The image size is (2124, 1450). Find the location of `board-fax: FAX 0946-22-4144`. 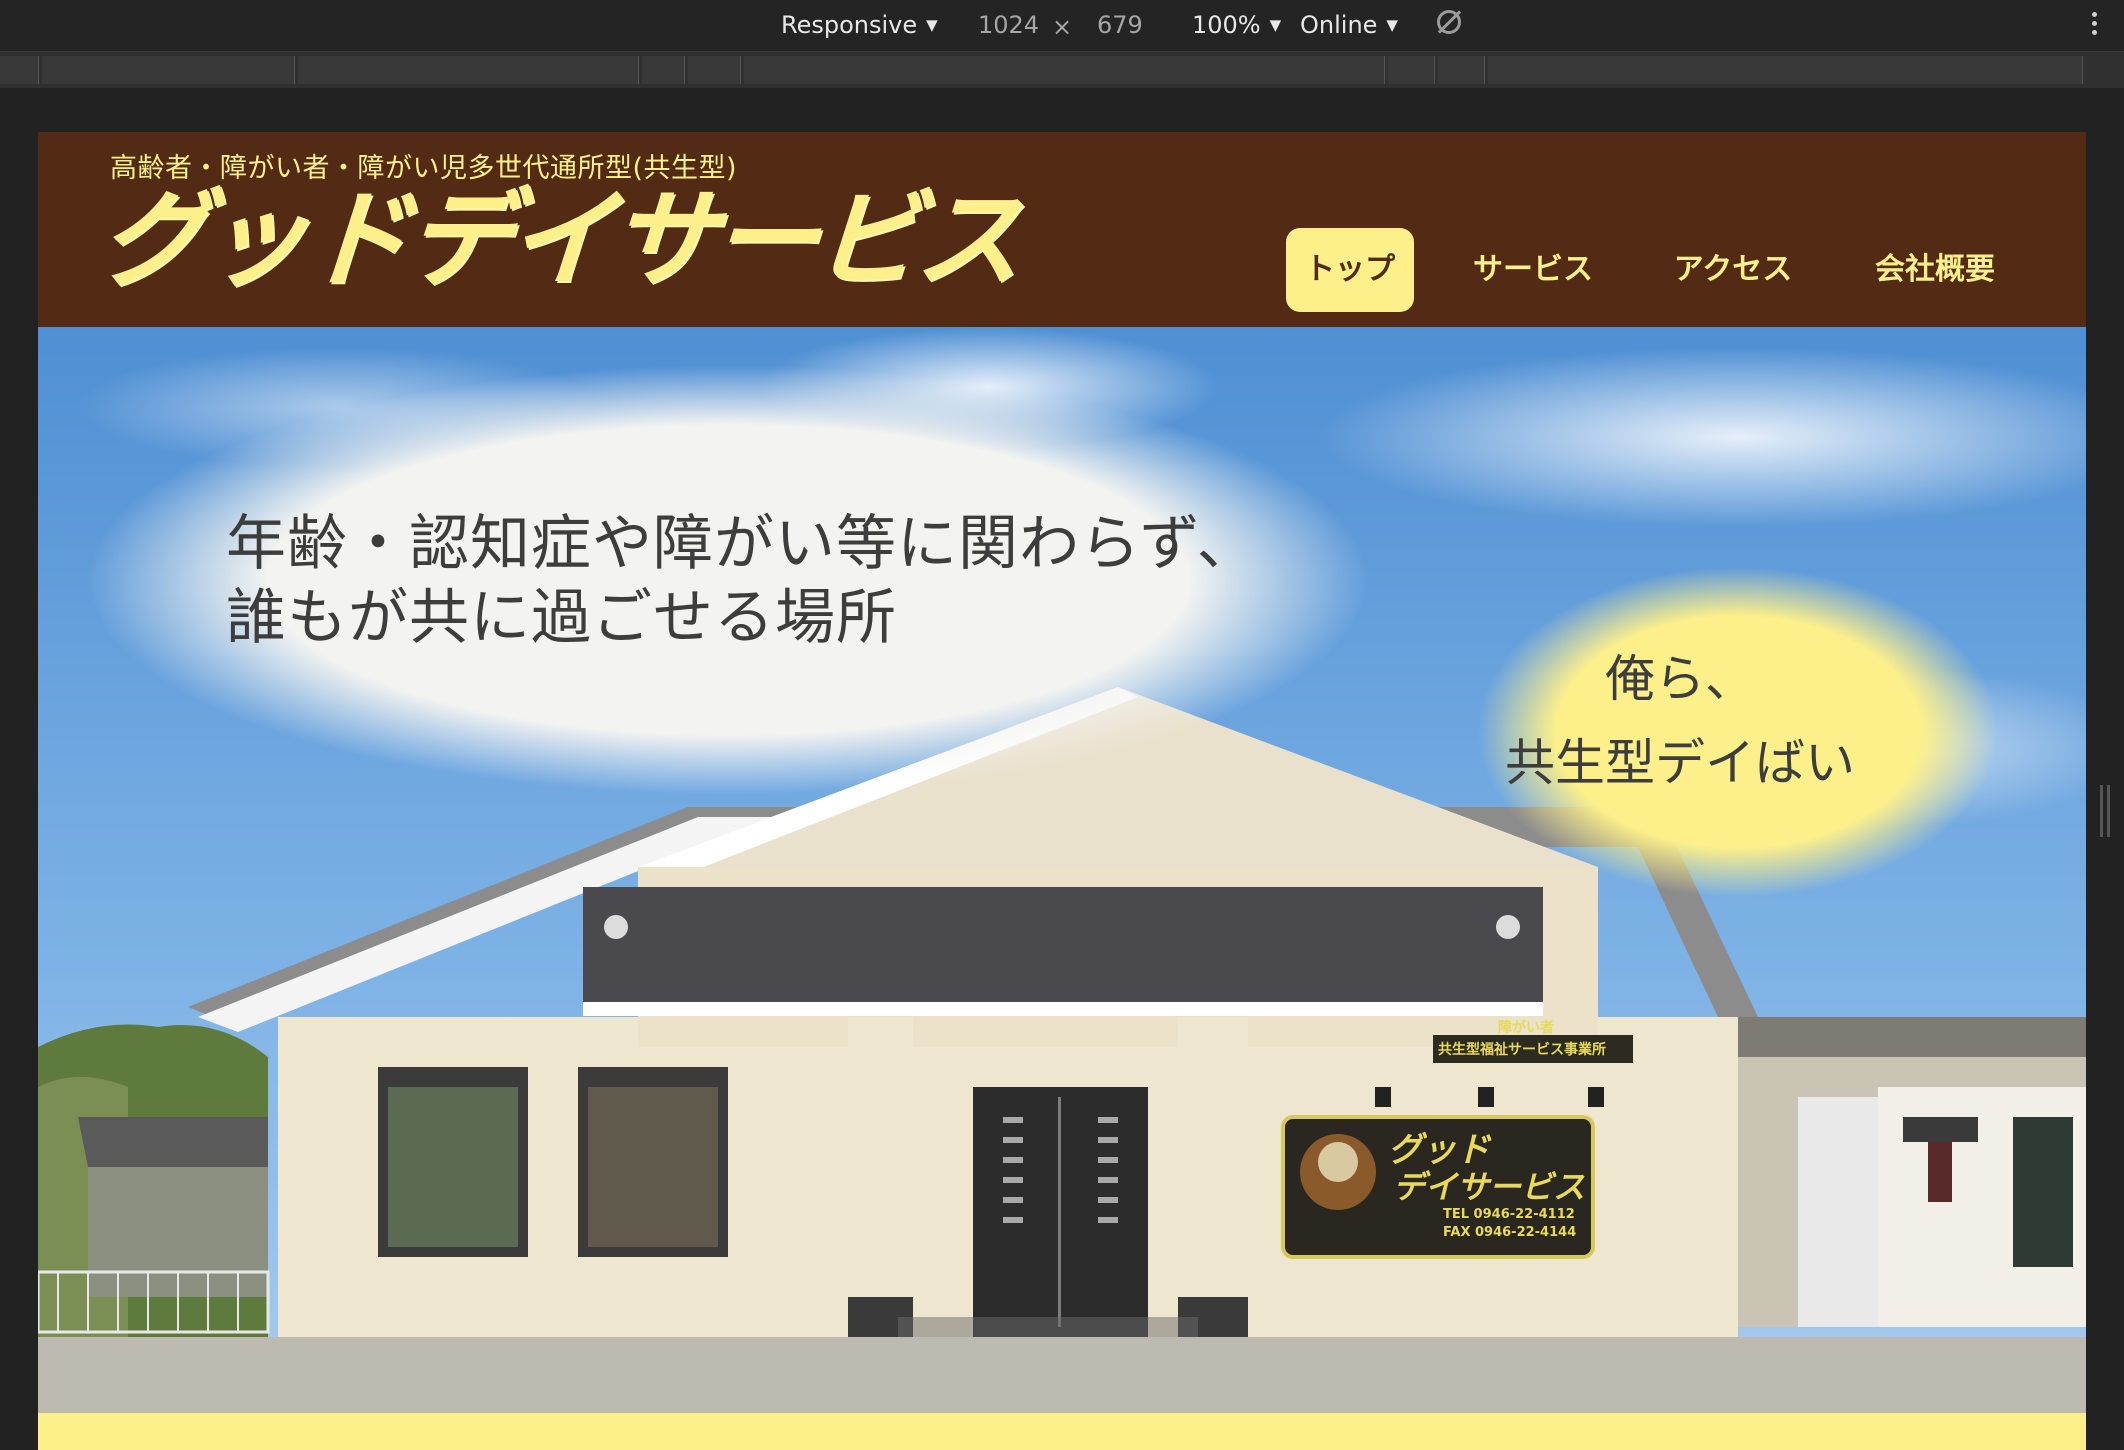

board-fax: FAX 0946-22-4144 is located at coordinates (1510, 1232).